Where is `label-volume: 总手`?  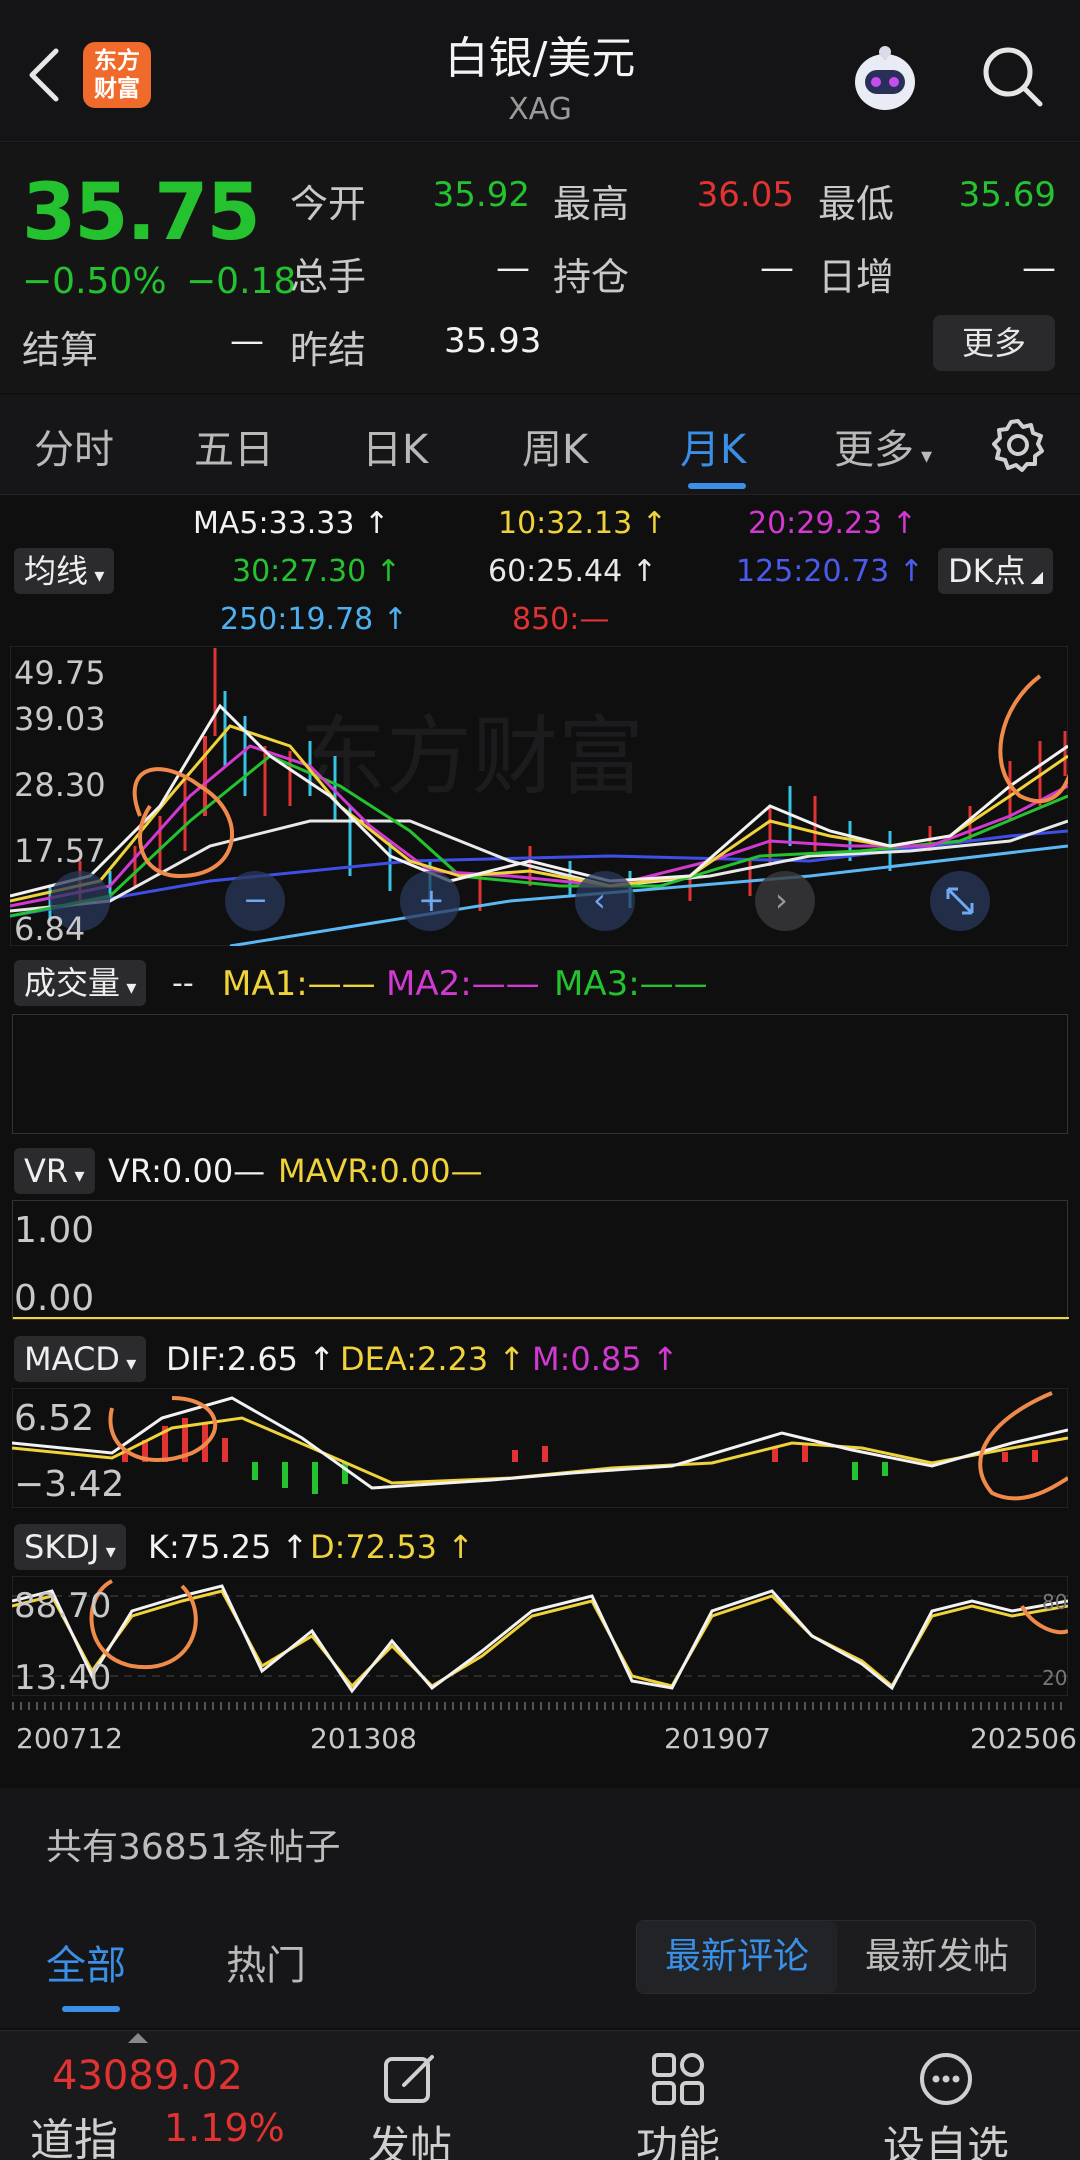 label-volume: 总手 is located at coordinates (328, 277).